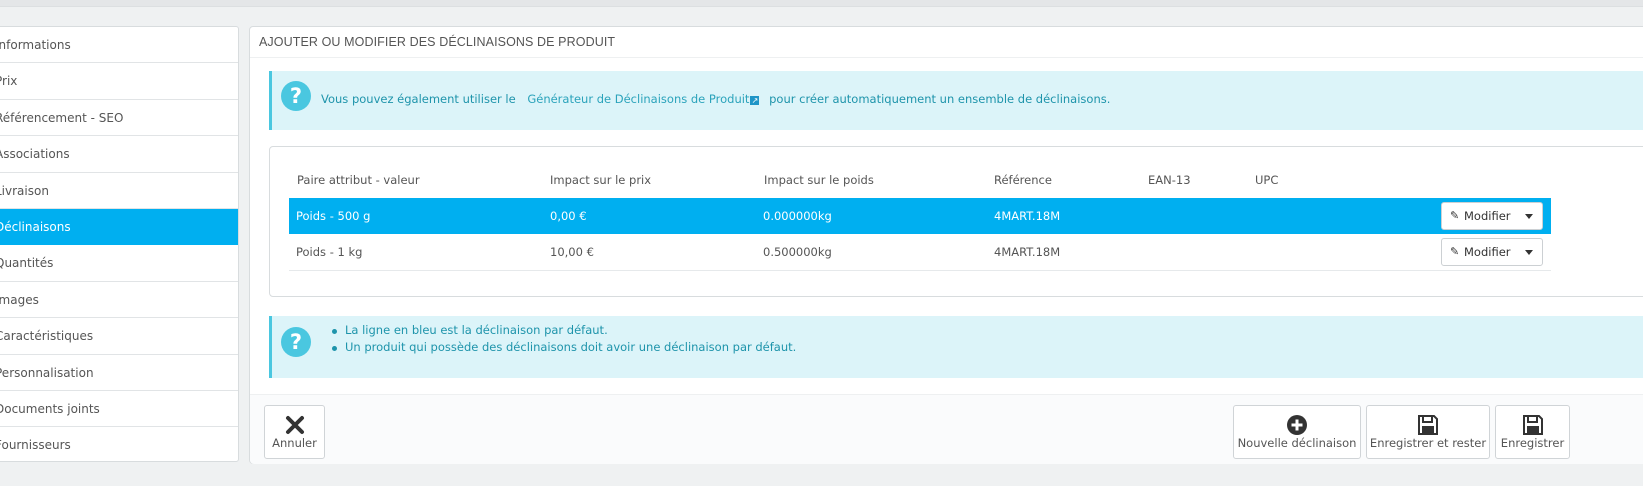  Describe the element at coordinates (1532, 443) in the screenshot. I see `save-label: Enregistrer` at that location.